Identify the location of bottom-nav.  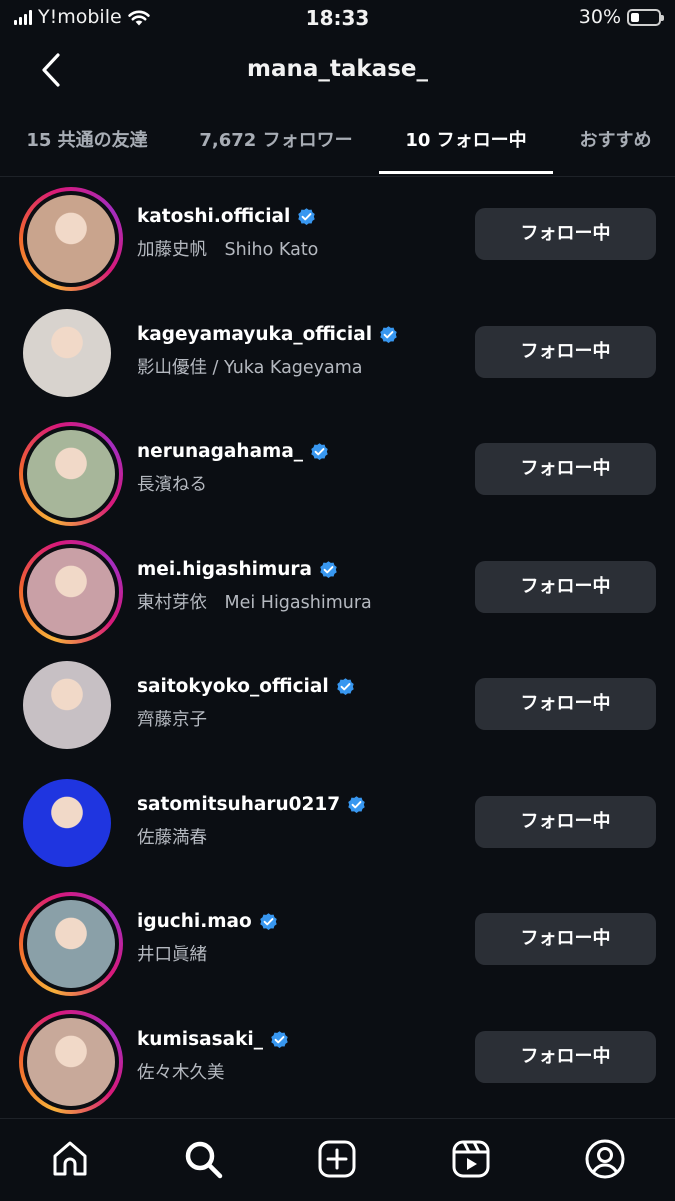
(337, 1159).